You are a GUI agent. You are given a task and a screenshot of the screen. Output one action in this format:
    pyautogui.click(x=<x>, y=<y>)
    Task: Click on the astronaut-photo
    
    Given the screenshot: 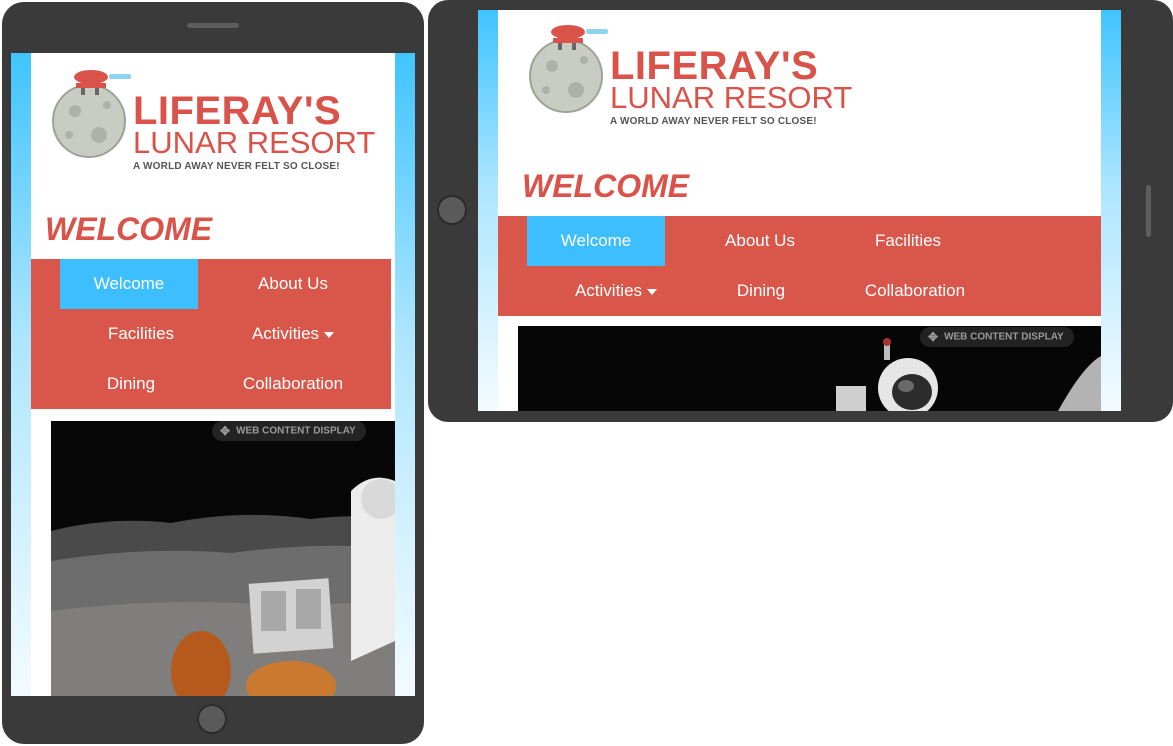 What is the action you would take?
    pyautogui.click(x=223, y=558)
    